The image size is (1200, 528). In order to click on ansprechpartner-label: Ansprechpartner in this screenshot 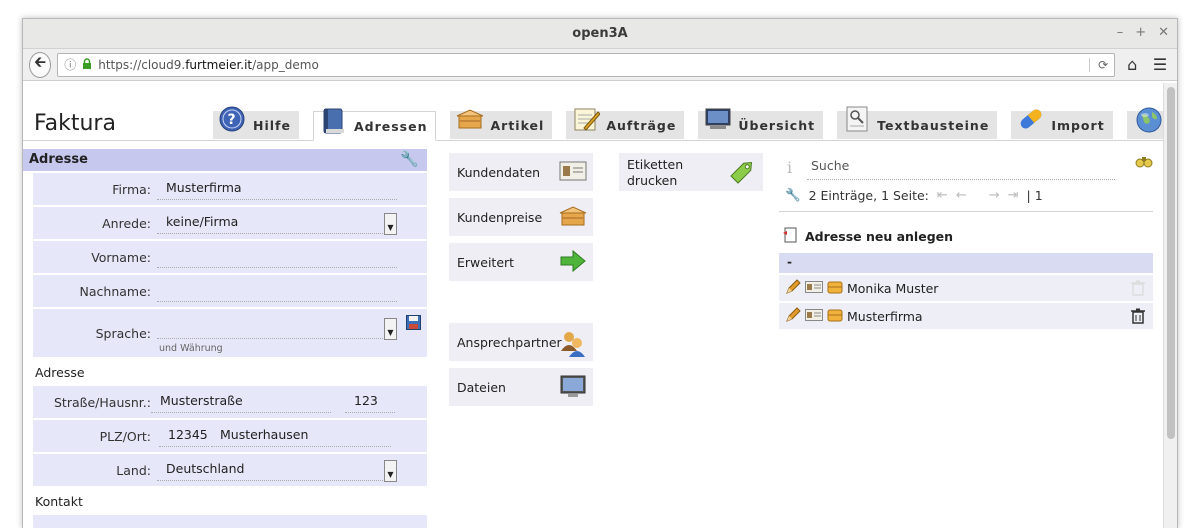, I will do `click(509, 342)`.